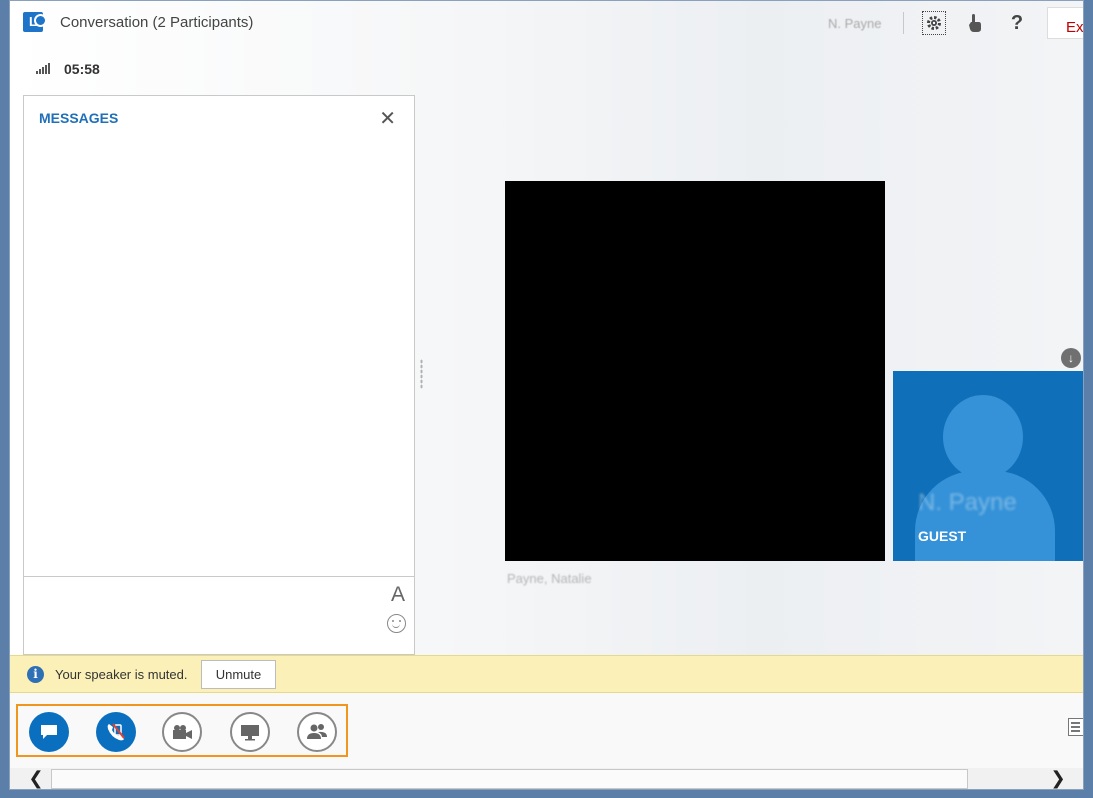 The image size is (1093, 798). I want to click on horizontal-scrollbar: ❮ ❯, so click(546, 778).